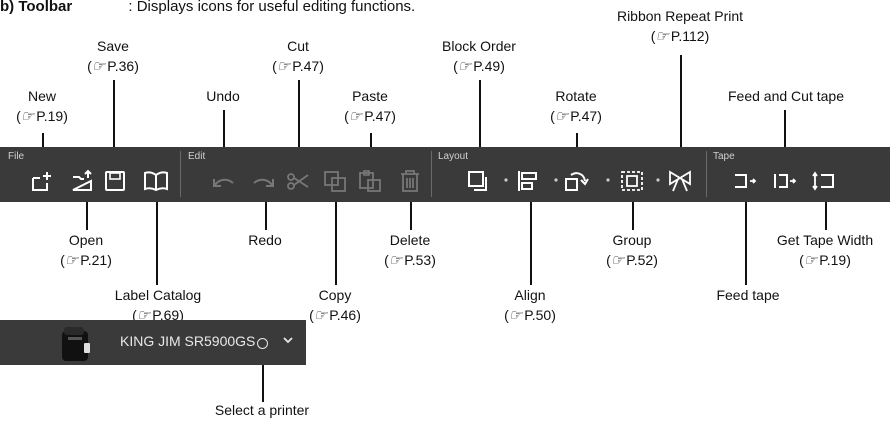  I want to click on printer-name: KING JIM SR5900GS, so click(188, 341).